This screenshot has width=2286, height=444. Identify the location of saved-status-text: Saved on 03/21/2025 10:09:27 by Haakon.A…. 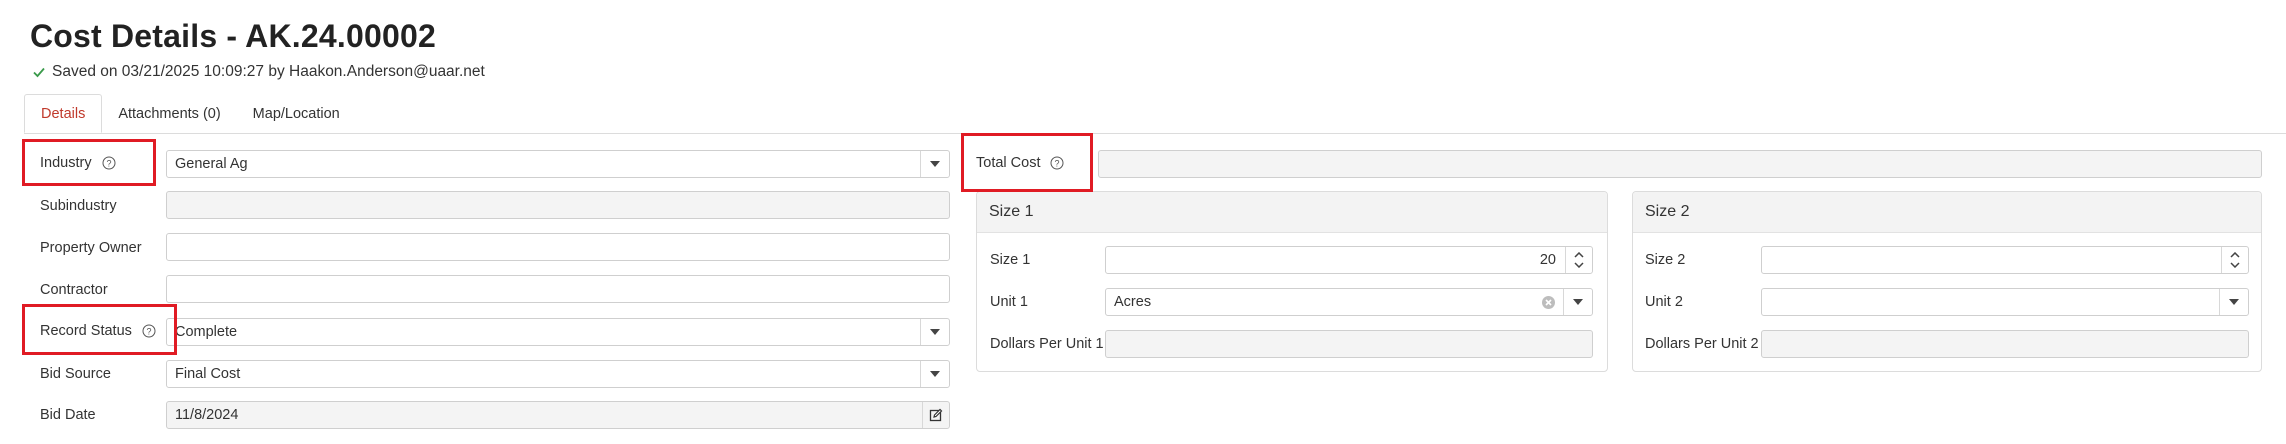
(268, 71).